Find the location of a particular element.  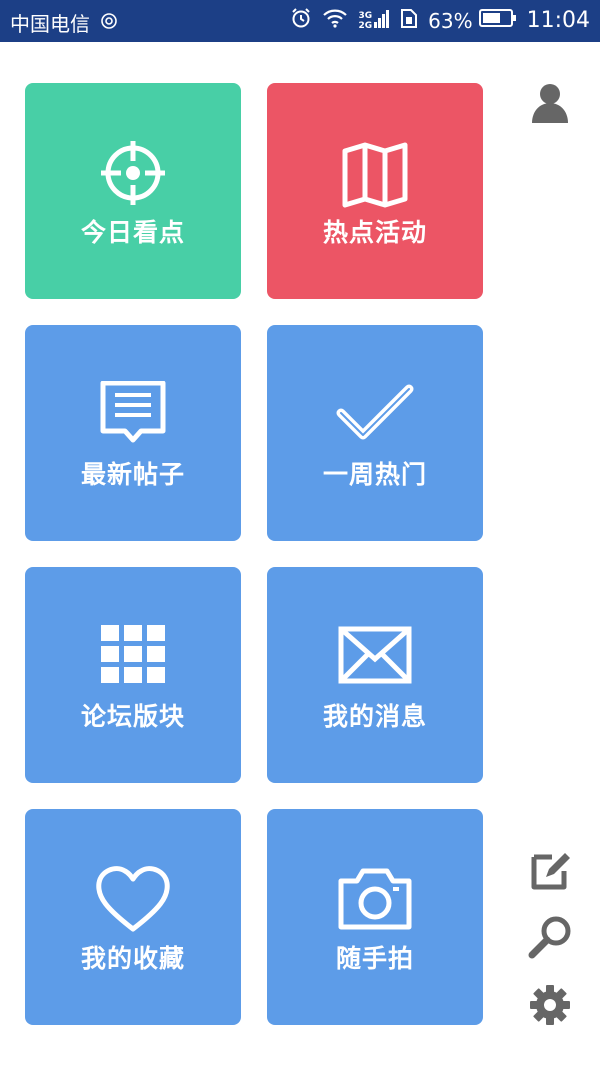

carrier-name: 中国电信 is located at coordinates (50, 24).